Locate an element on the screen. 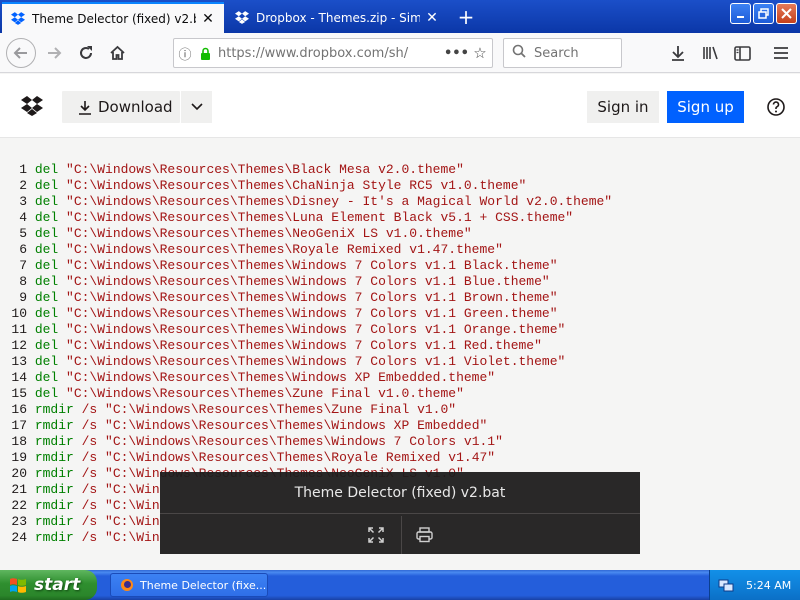  arrow-right-icon is located at coordinates (55, 53).